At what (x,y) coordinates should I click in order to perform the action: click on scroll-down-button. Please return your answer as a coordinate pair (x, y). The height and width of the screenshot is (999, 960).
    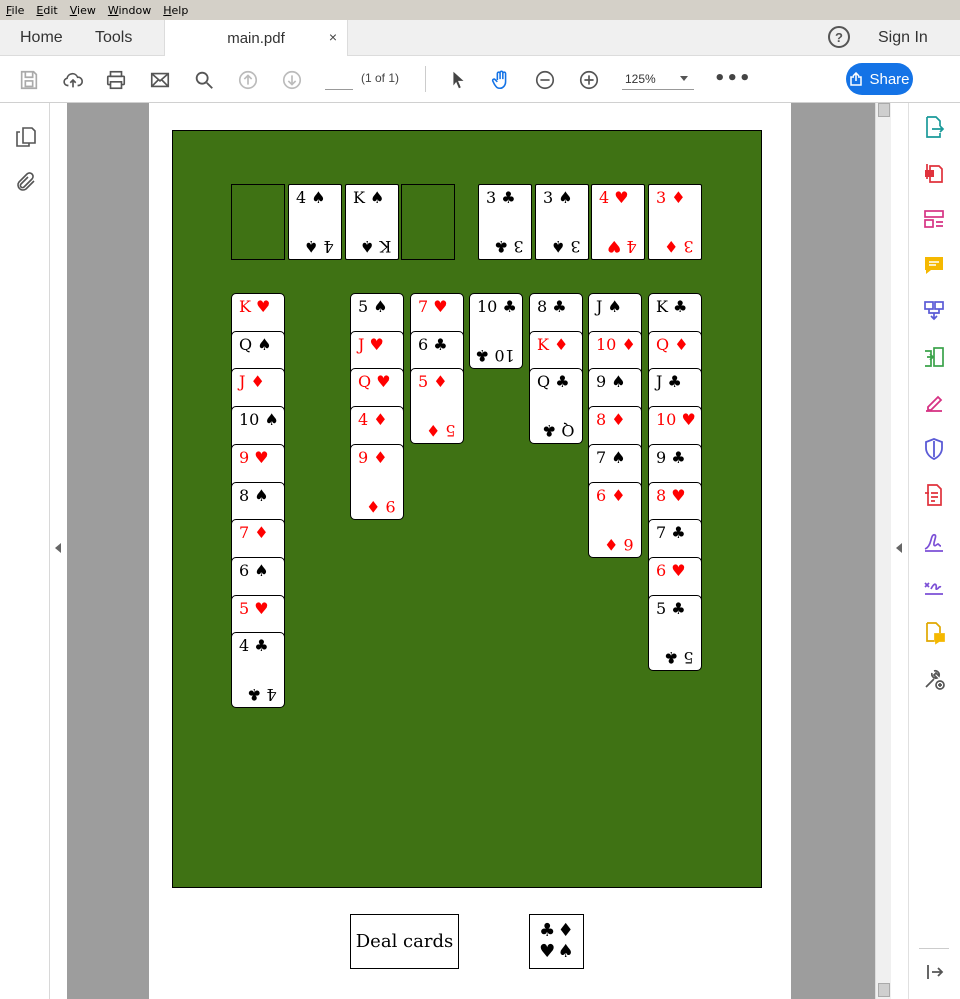
    Looking at the image, I should click on (884, 990).